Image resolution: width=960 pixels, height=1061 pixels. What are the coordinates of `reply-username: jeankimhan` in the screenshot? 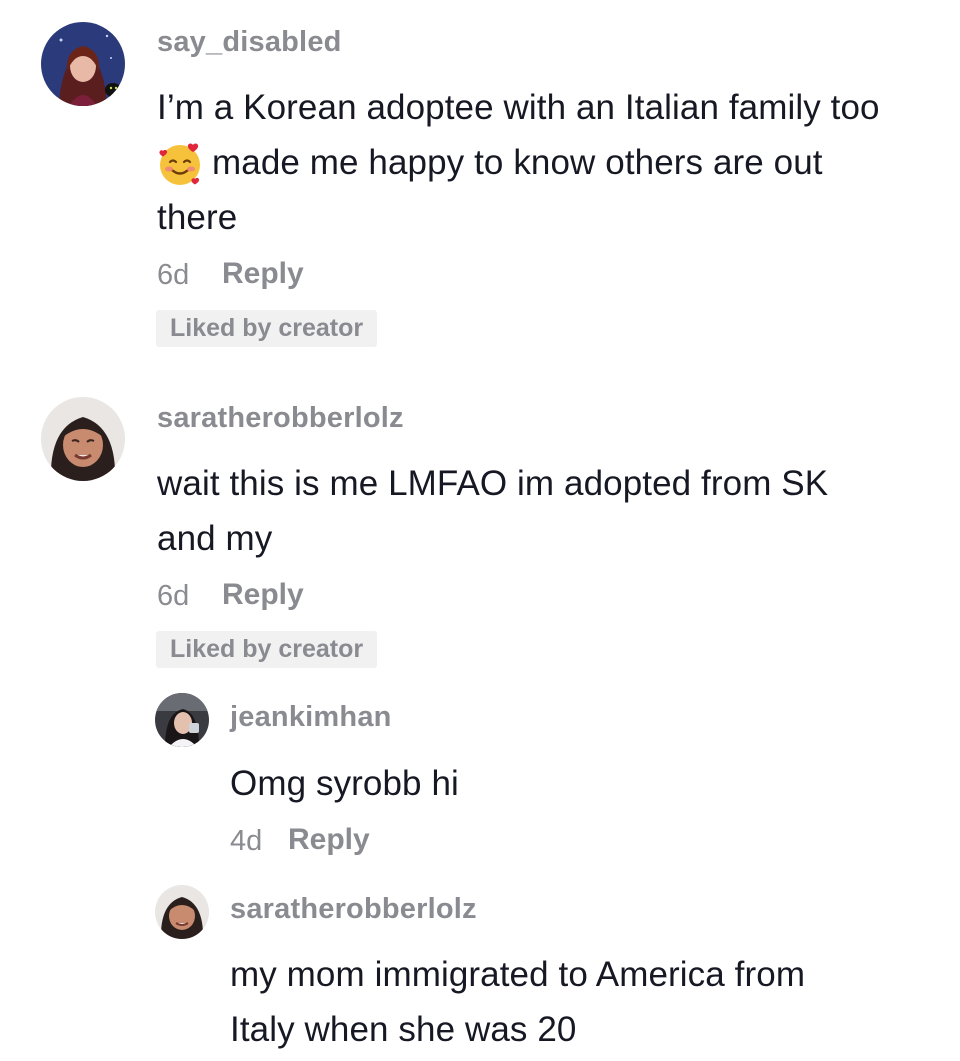 It's located at (311, 717).